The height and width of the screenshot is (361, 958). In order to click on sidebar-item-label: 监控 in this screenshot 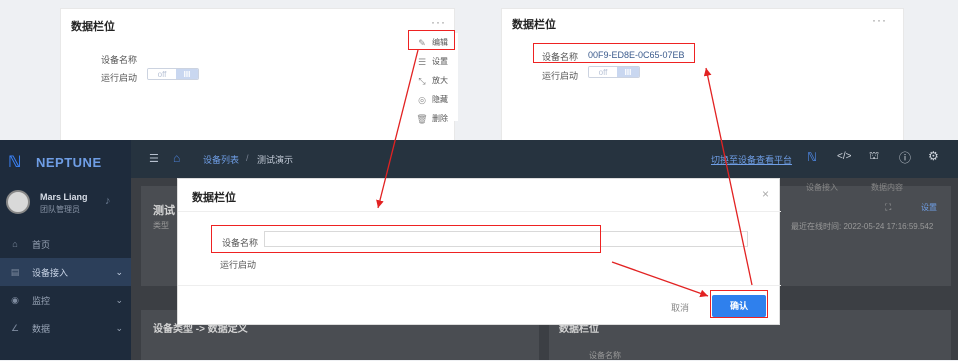, I will do `click(41, 300)`.